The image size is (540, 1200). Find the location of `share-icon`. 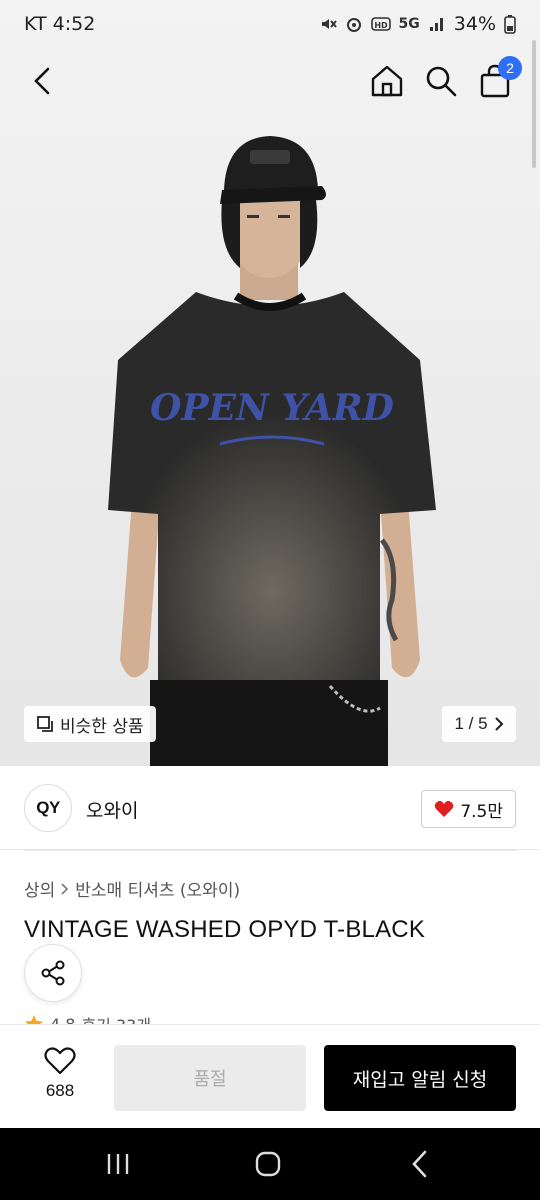

share-icon is located at coordinates (53, 973).